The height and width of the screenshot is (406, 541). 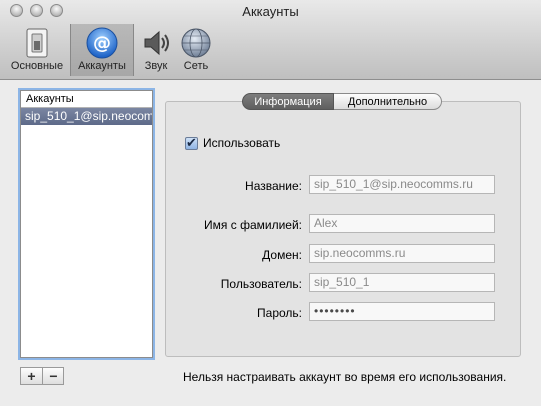 What do you see at coordinates (288, 101) in the screenshot?
I see `tab-info: Информация` at bounding box center [288, 101].